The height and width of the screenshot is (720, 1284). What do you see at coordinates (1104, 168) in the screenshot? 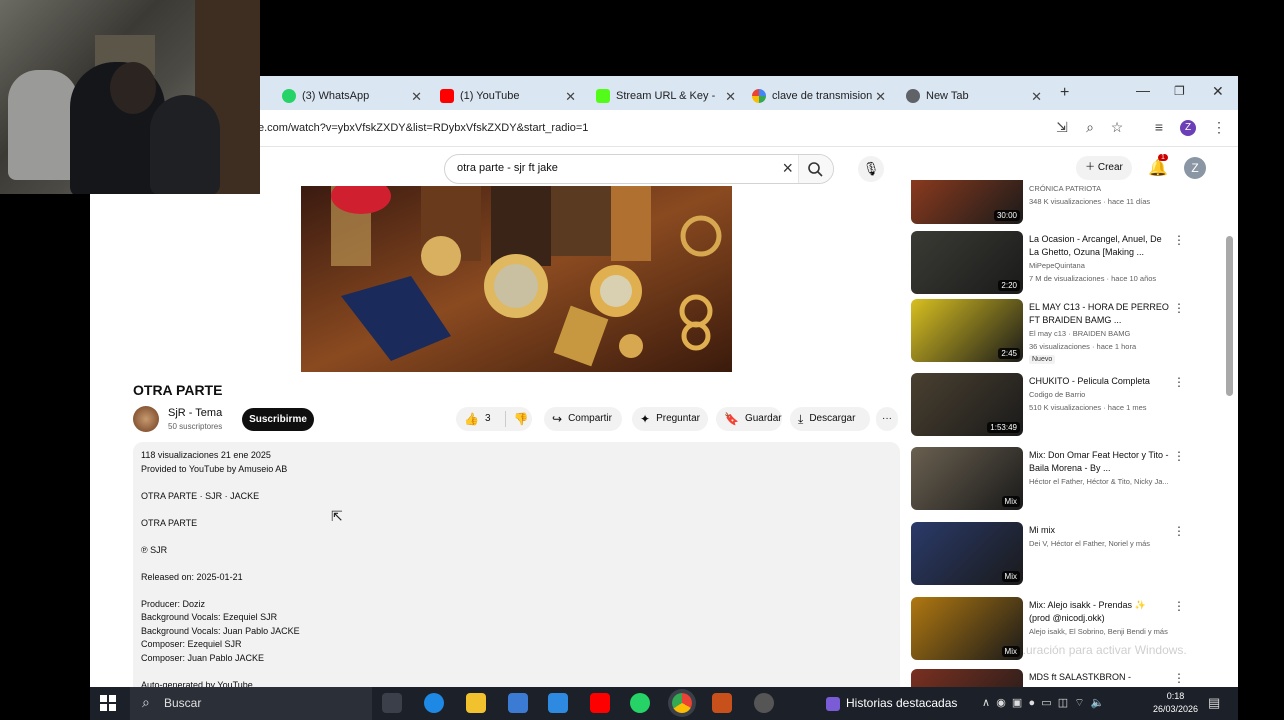
I see `create-button: ＋ Crear` at bounding box center [1104, 168].